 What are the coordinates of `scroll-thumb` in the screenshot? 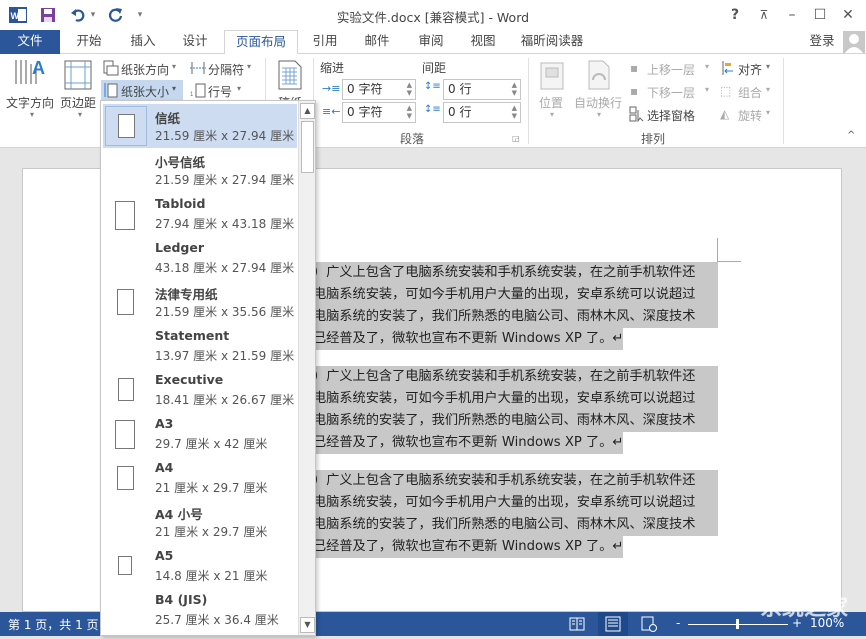 It's located at (307, 147).